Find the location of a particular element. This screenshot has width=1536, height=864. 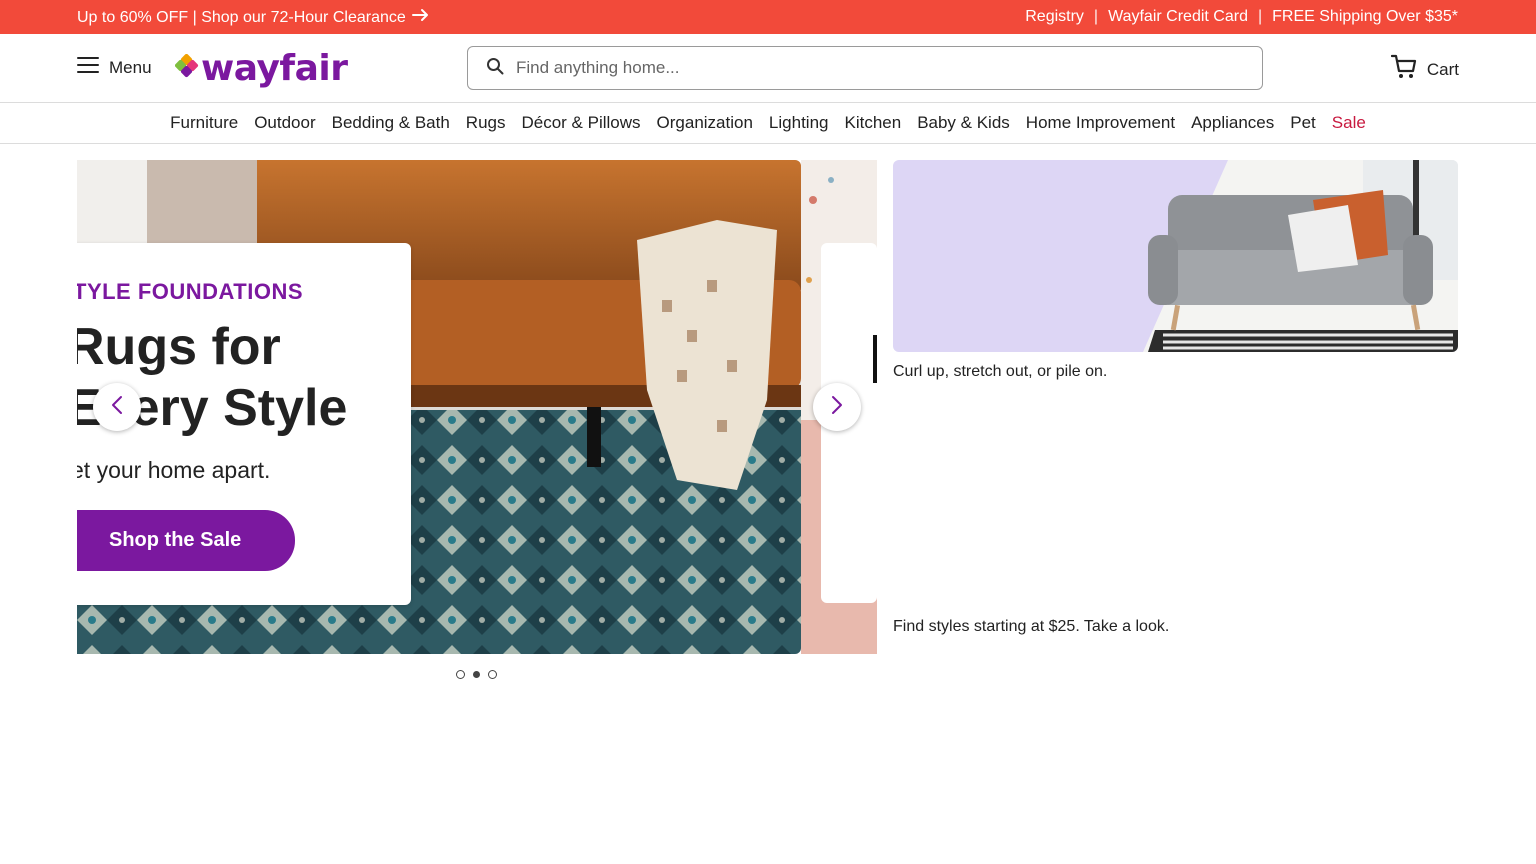

wayfair-logo: wayfair is located at coordinates (261, 68).